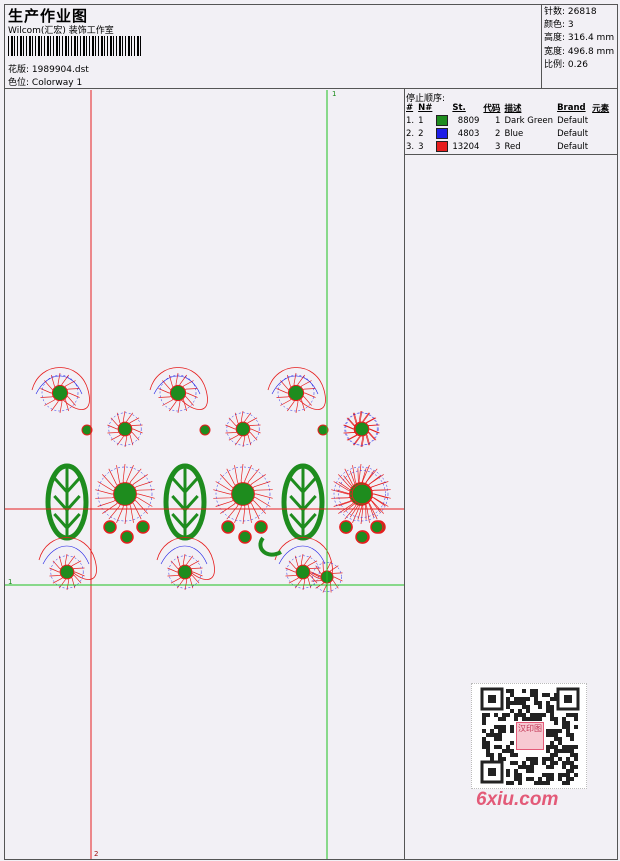  I want to click on motif-2-flower-bottom-center, so click(185, 572).